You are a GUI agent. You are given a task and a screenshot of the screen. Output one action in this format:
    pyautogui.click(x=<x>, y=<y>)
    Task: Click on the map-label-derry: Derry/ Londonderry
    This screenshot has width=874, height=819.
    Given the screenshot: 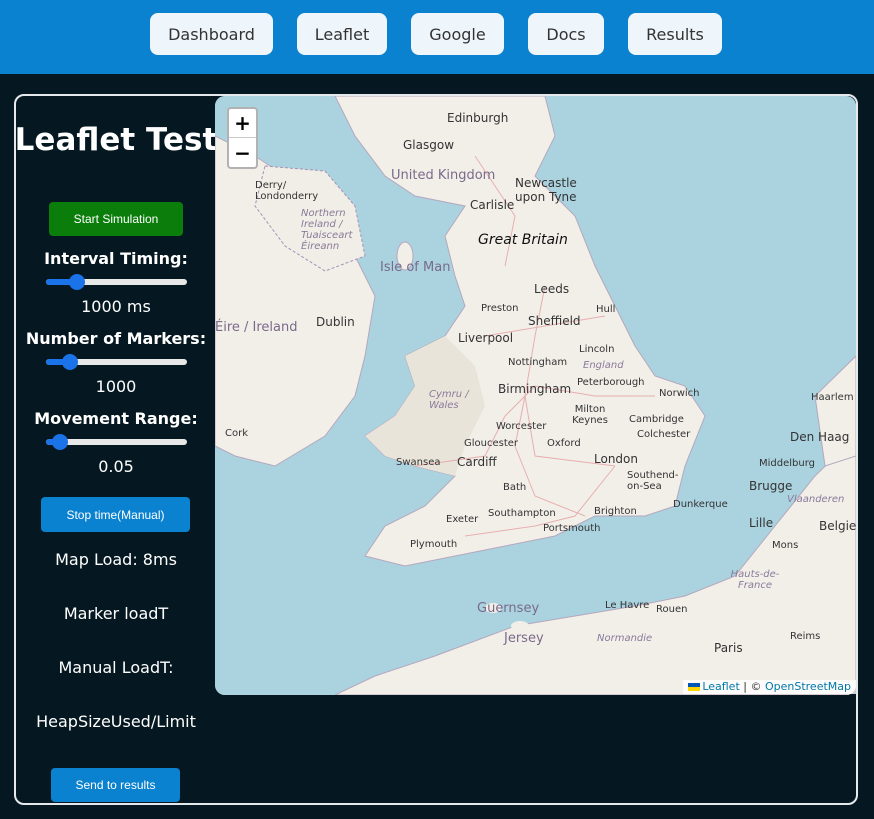 What is the action you would take?
    pyautogui.click(x=287, y=191)
    